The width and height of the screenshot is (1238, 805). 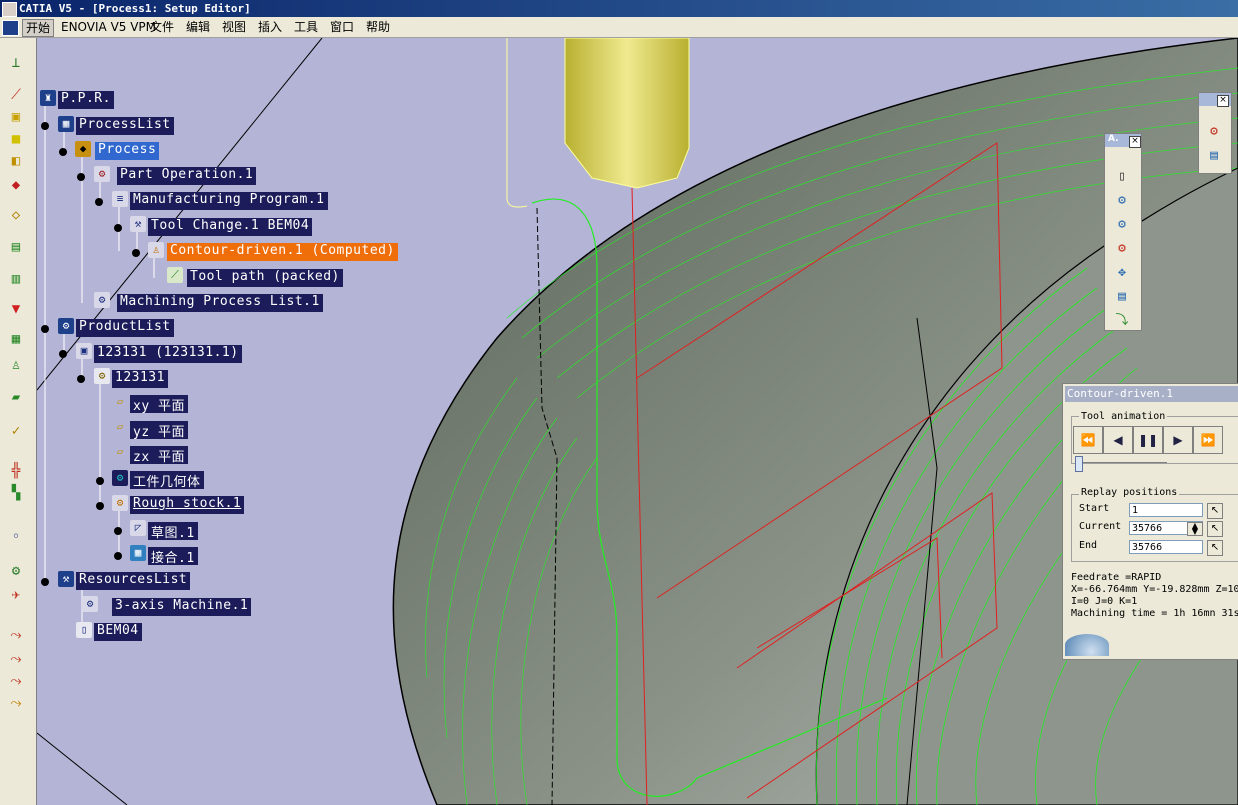 What do you see at coordinates (1079, 464) in the screenshot?
I see `animation-slider-thumb` at bounding box center [1079, 464].